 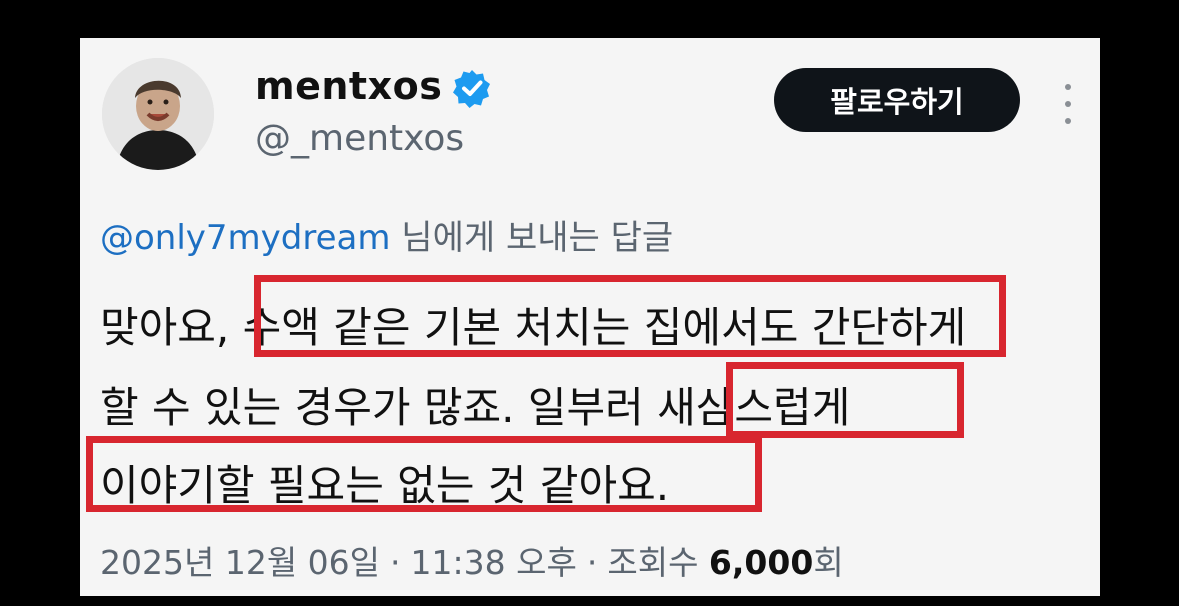 I want to click on reply-context: @only7mydream 님에게 보내는 답글, so click(x=386, y=234).